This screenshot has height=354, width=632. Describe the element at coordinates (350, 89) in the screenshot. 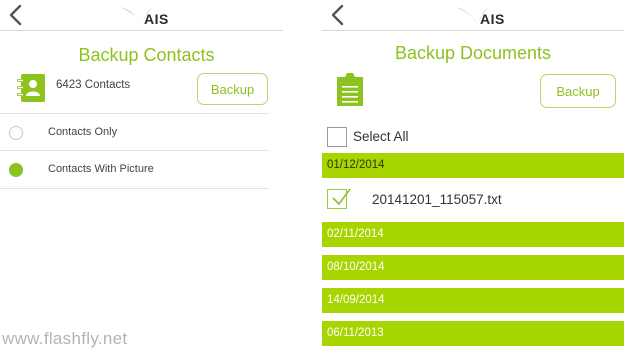

I see `document-clipboard-icon` at that location.